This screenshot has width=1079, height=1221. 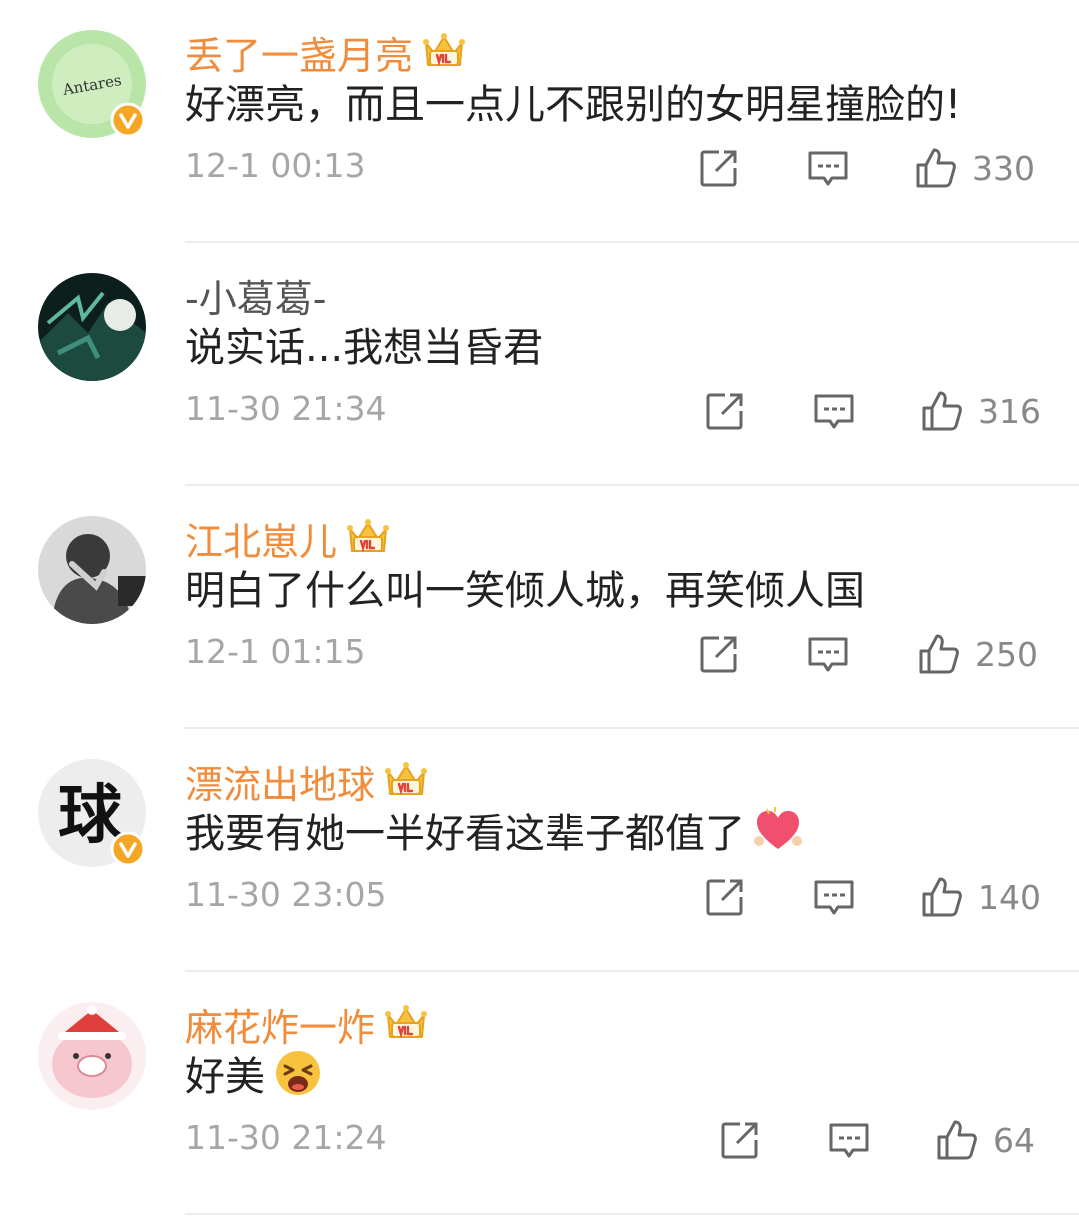 I want to click on like-count: 64, so click(x=1014, y=1140).